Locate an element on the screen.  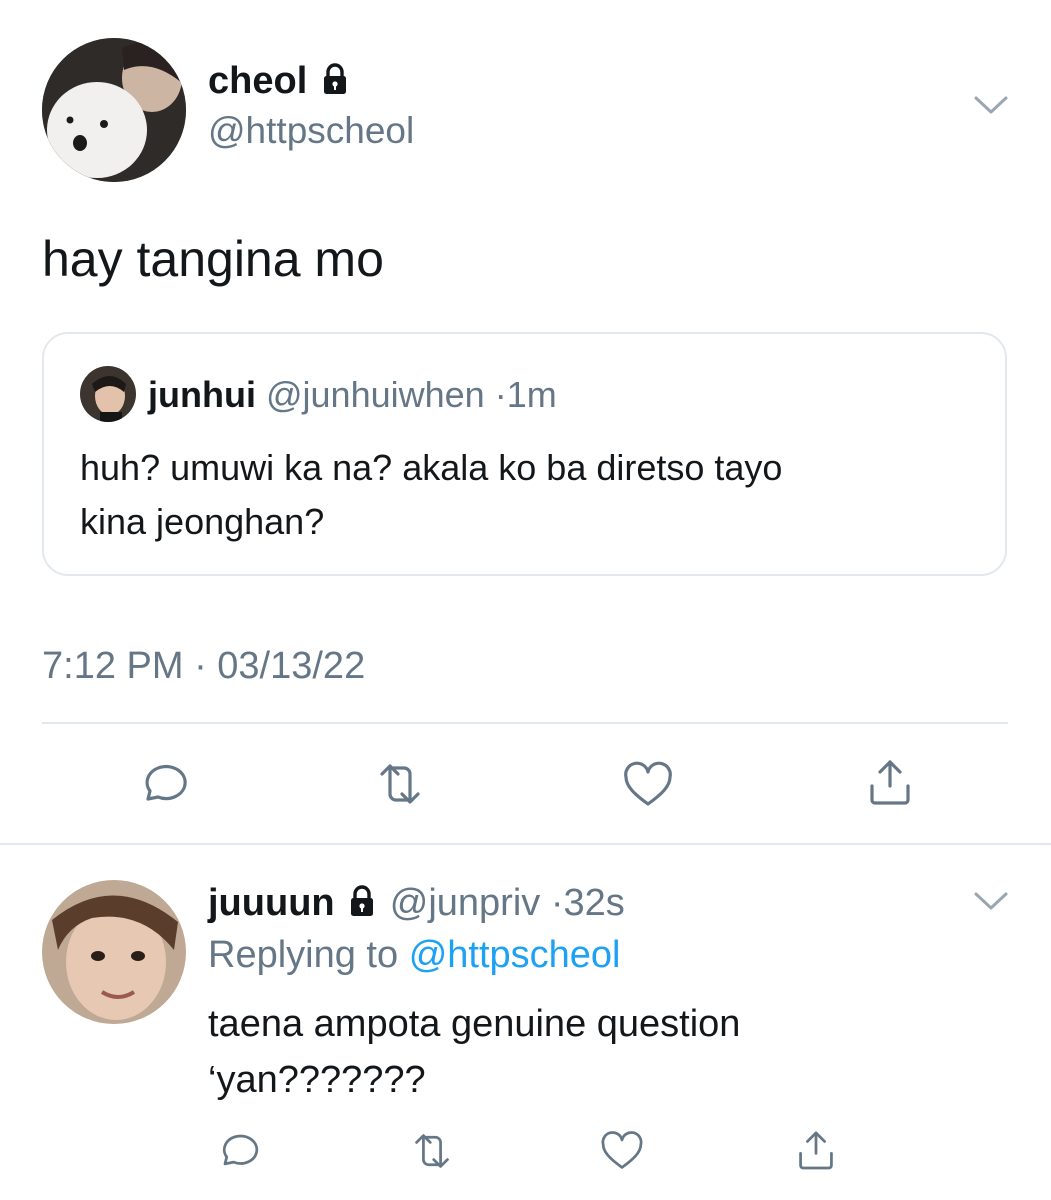
reply-time: 32s is located at coordinates (594, 903).